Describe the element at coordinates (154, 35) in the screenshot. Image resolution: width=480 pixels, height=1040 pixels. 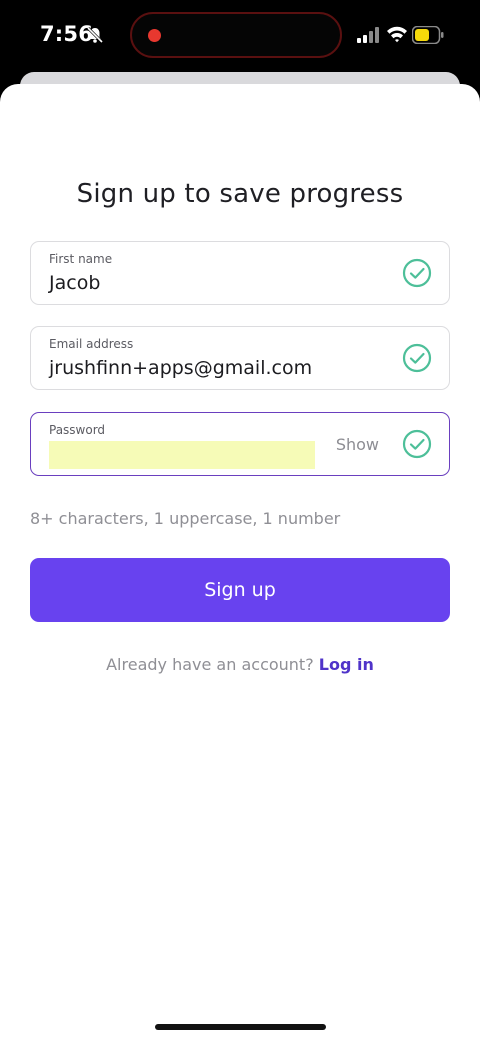
I see `recording-indicator-icon` at that location.